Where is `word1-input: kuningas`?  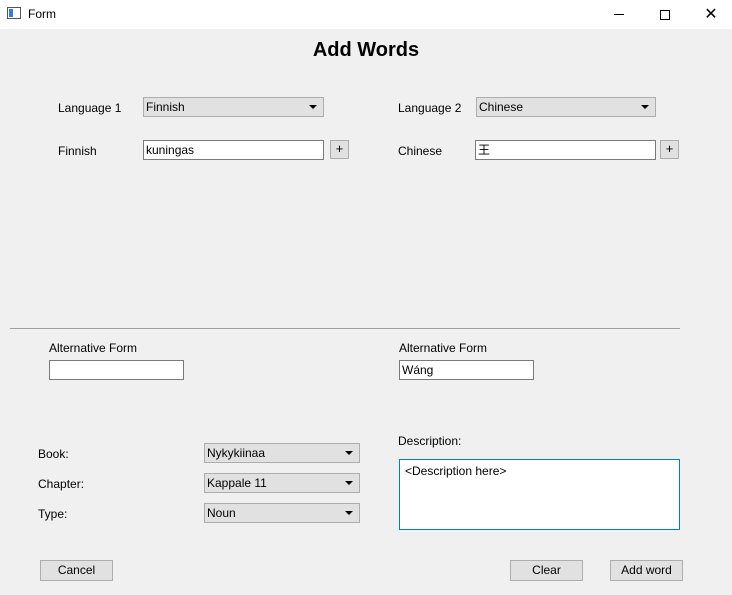
word1-input: kuningas is located at coordinates (233, 150).